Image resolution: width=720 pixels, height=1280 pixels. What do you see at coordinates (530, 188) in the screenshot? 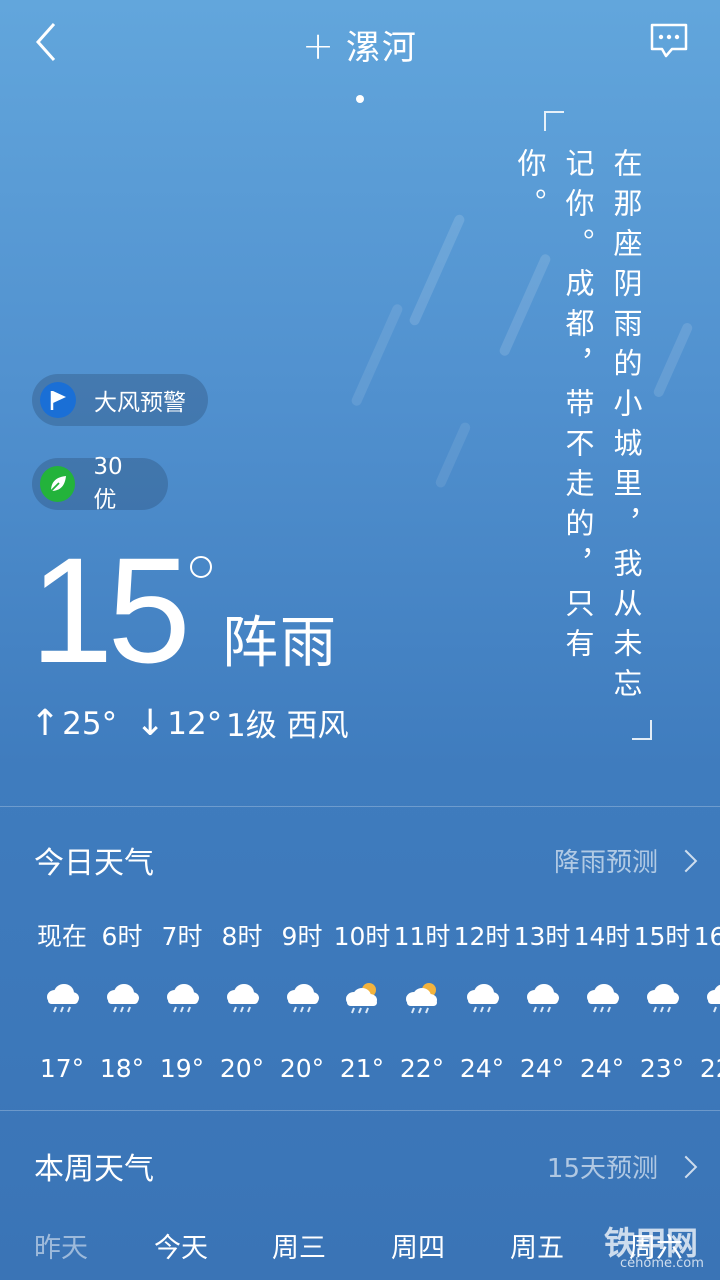
I see `poem-line-3: 你。` at bounding box center [530, 188].